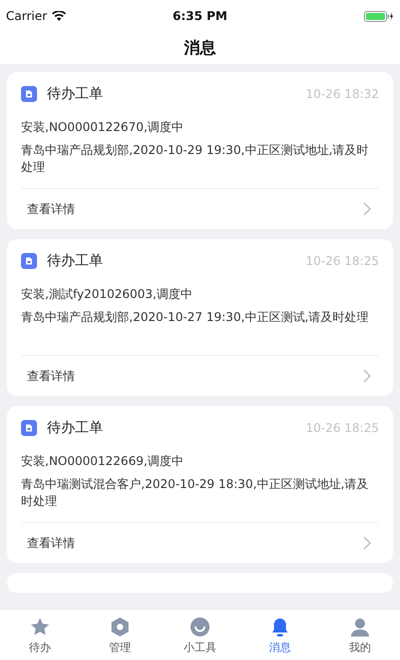  What do you see at coordinates (59, 16) in the screenshot?
I see `wifi-icon` at bounding box center [59, 16].